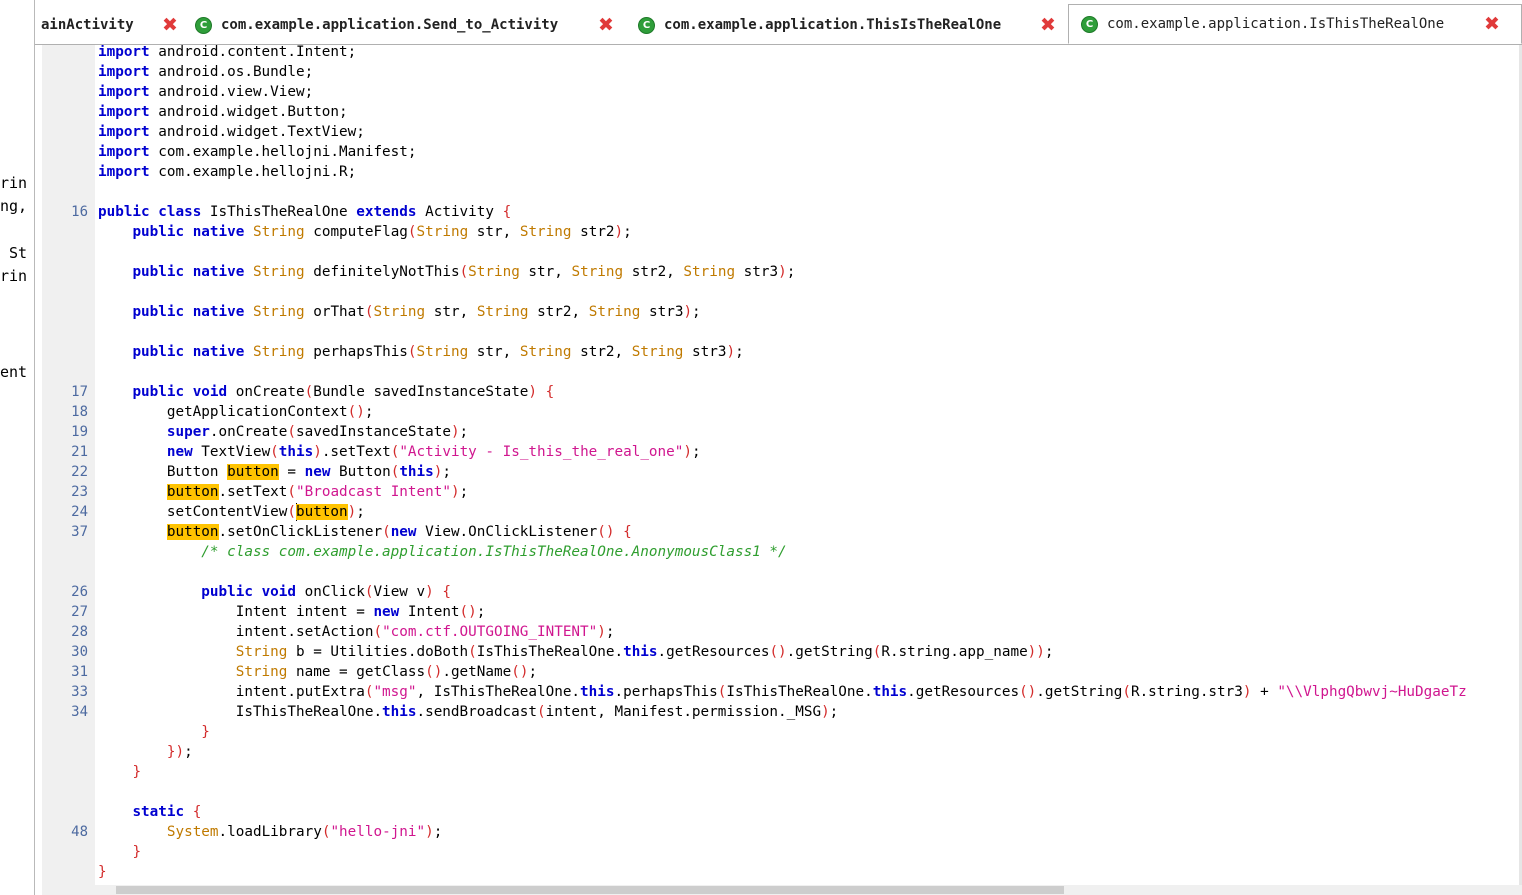  I want to click on code-line: 48 System.loadLibrary("hello-jni");, so click(796, 832).